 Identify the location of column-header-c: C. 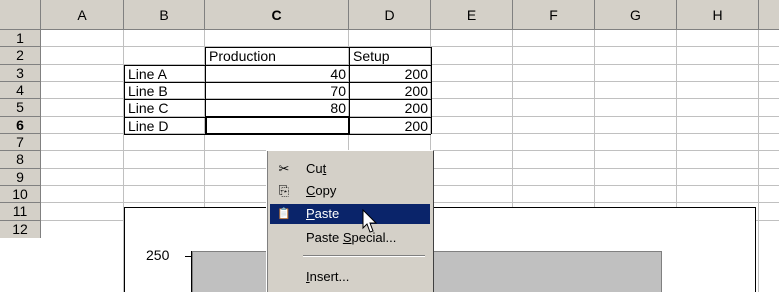
(277, 15).